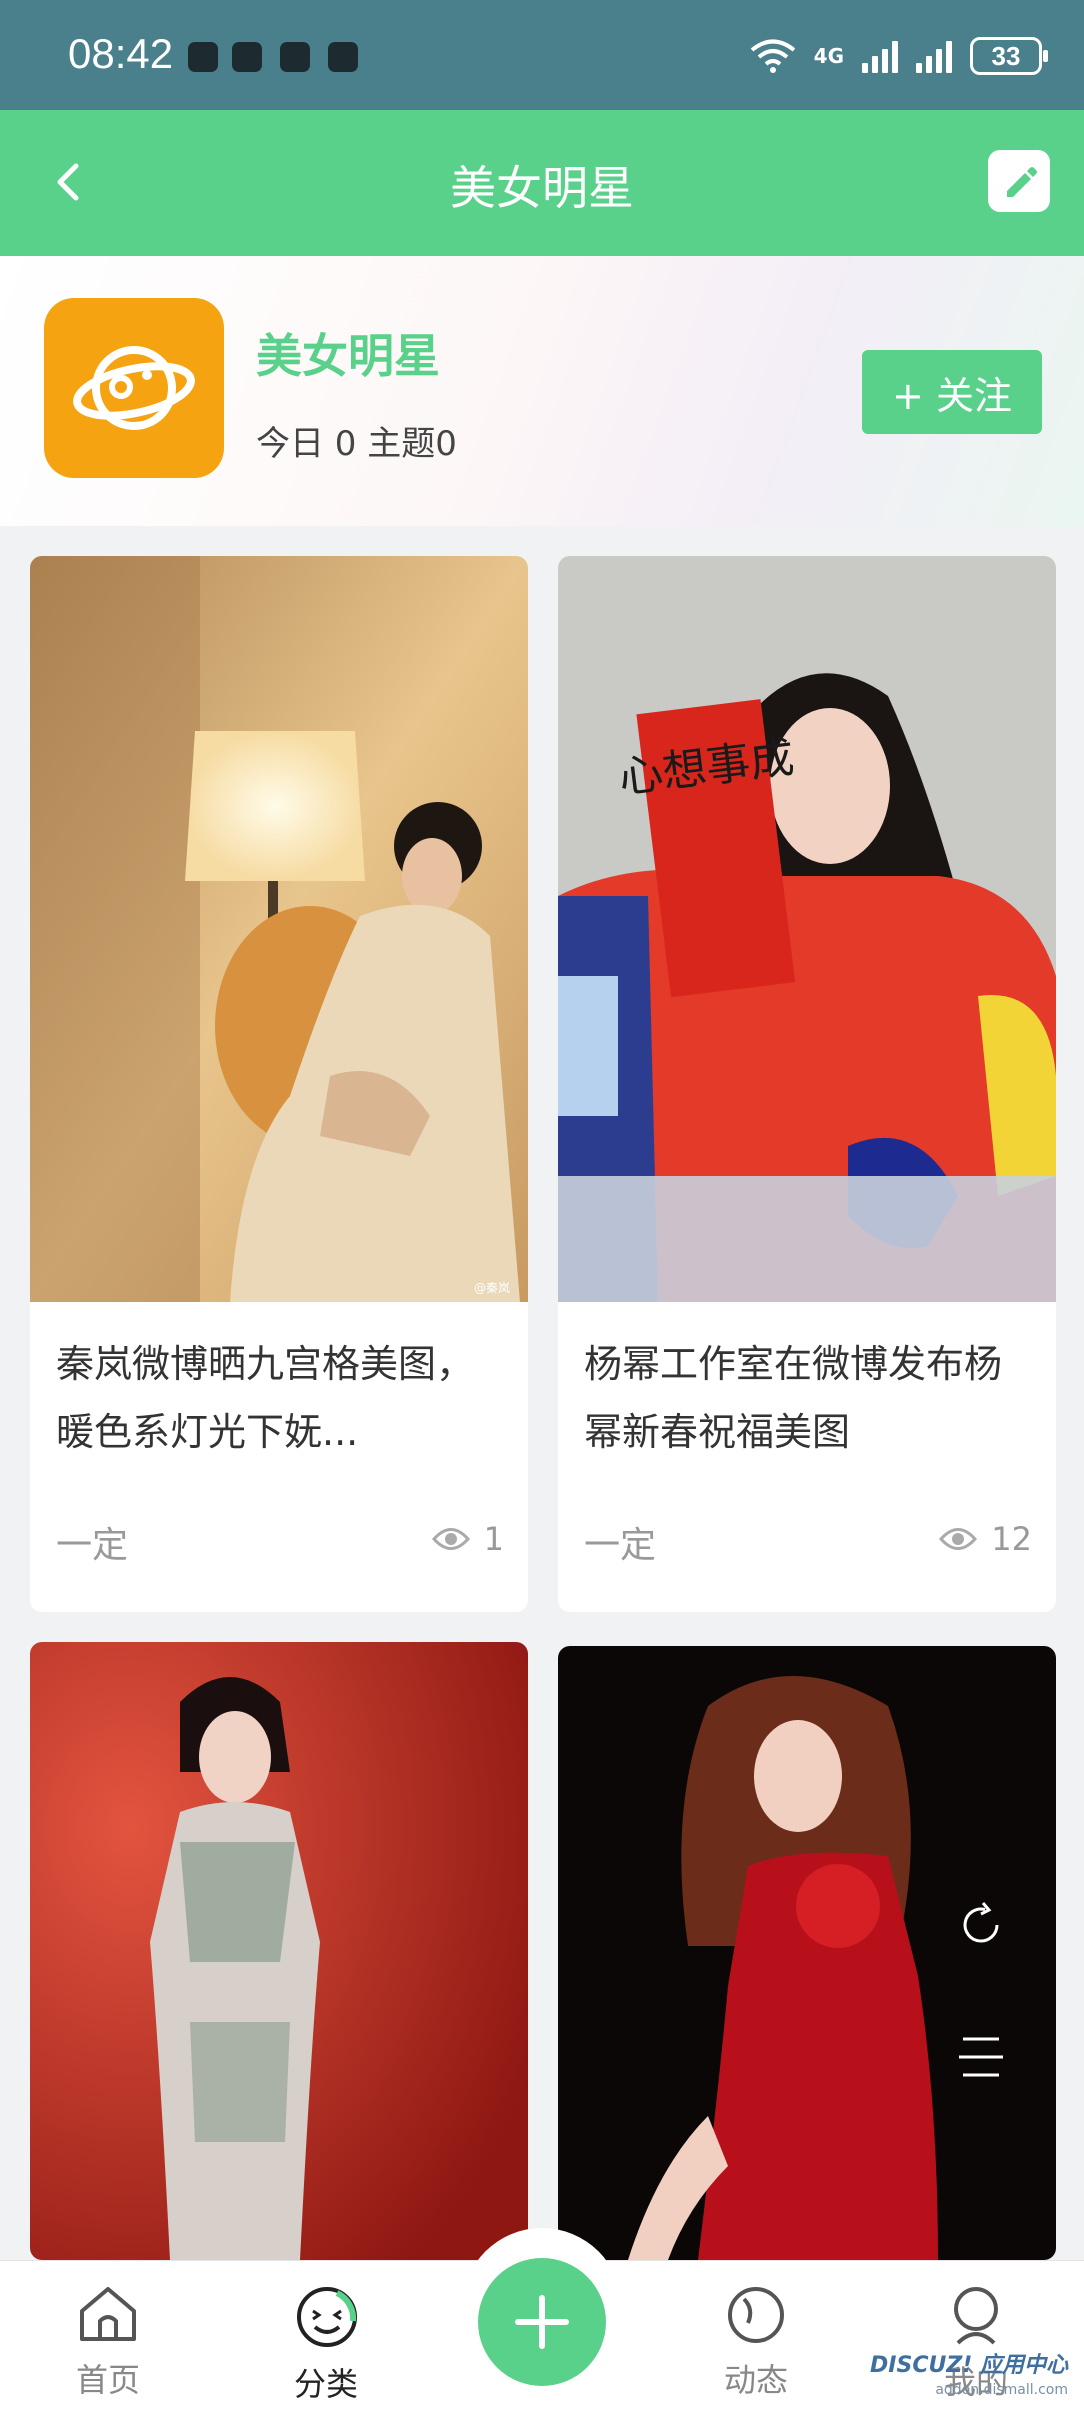  I want to click on new-post-button, so click(542, 2322).